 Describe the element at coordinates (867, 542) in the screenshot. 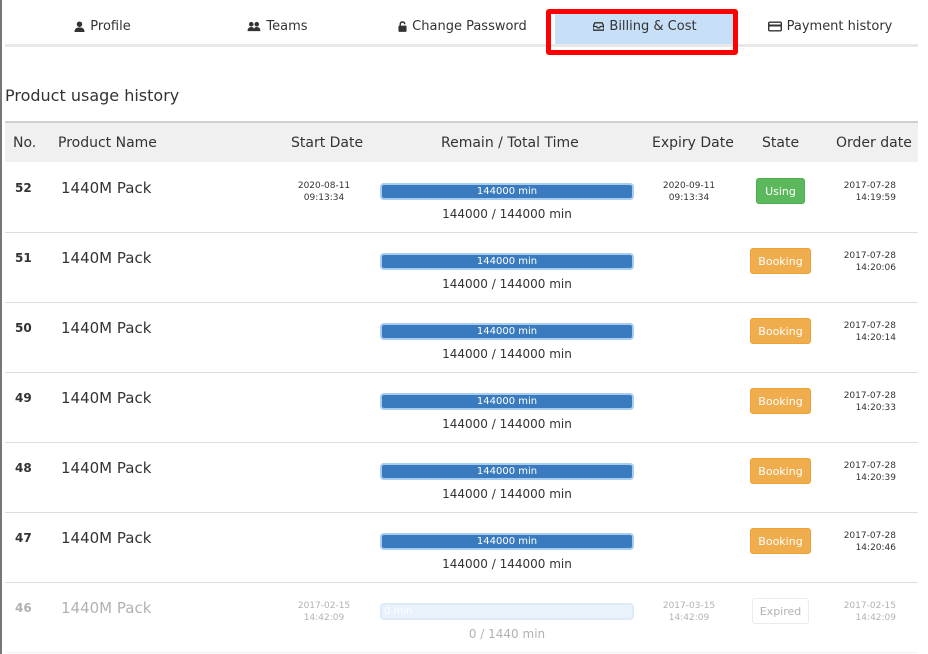

I see `order-date: 2017-07-28 14:20:46` at that location.